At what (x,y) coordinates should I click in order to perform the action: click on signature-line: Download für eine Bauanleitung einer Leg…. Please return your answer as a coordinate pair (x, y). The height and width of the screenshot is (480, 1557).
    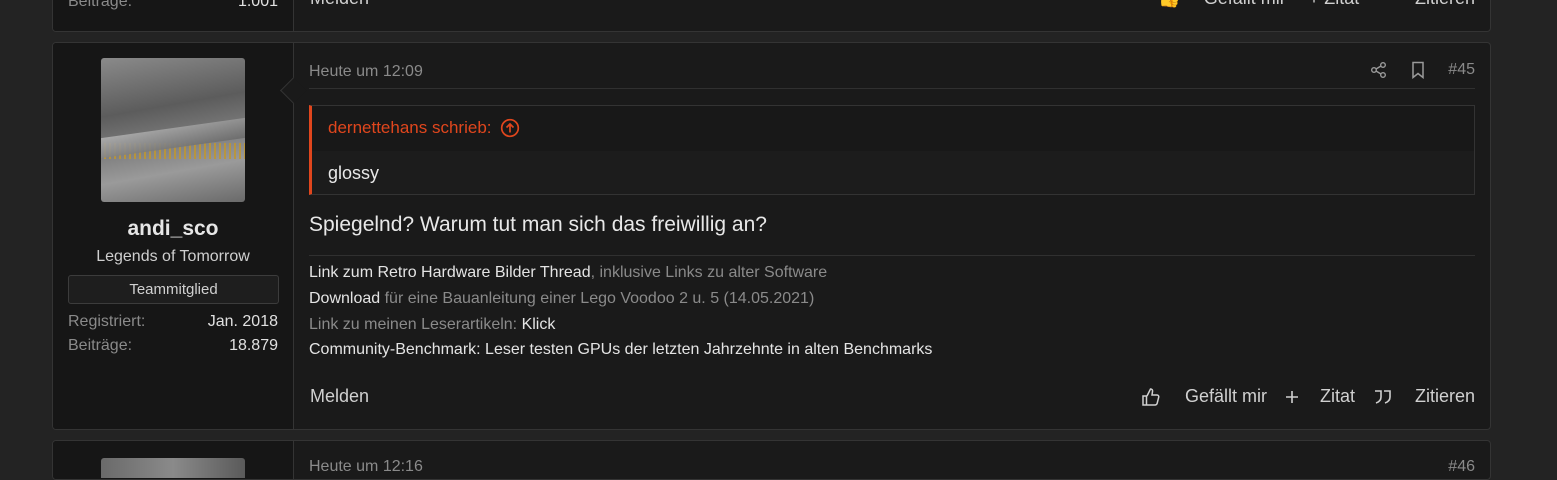
    Looking at the image, I should click on (562, 298).